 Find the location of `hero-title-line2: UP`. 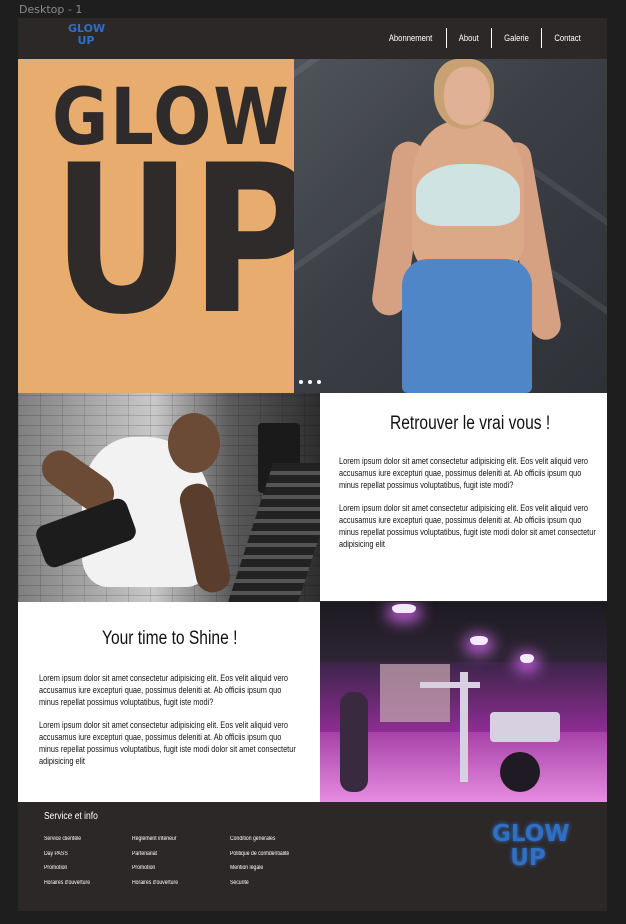

hero-title-line2: UP is located at coordinates (184, 241).